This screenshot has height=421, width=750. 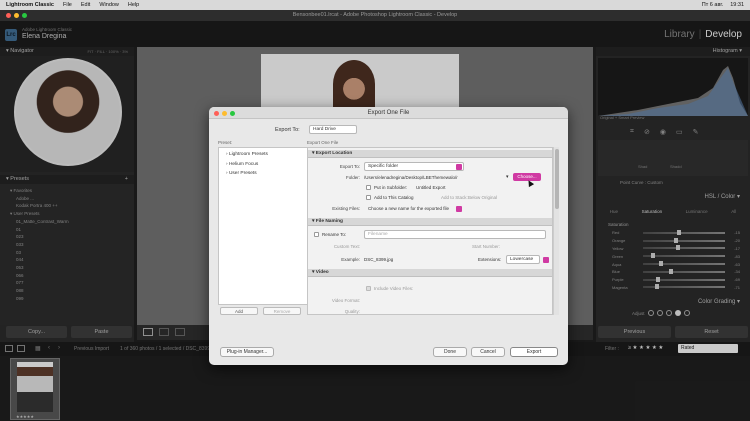 I want to click on dialog-zoom-icon, so click(x=232, y=113).